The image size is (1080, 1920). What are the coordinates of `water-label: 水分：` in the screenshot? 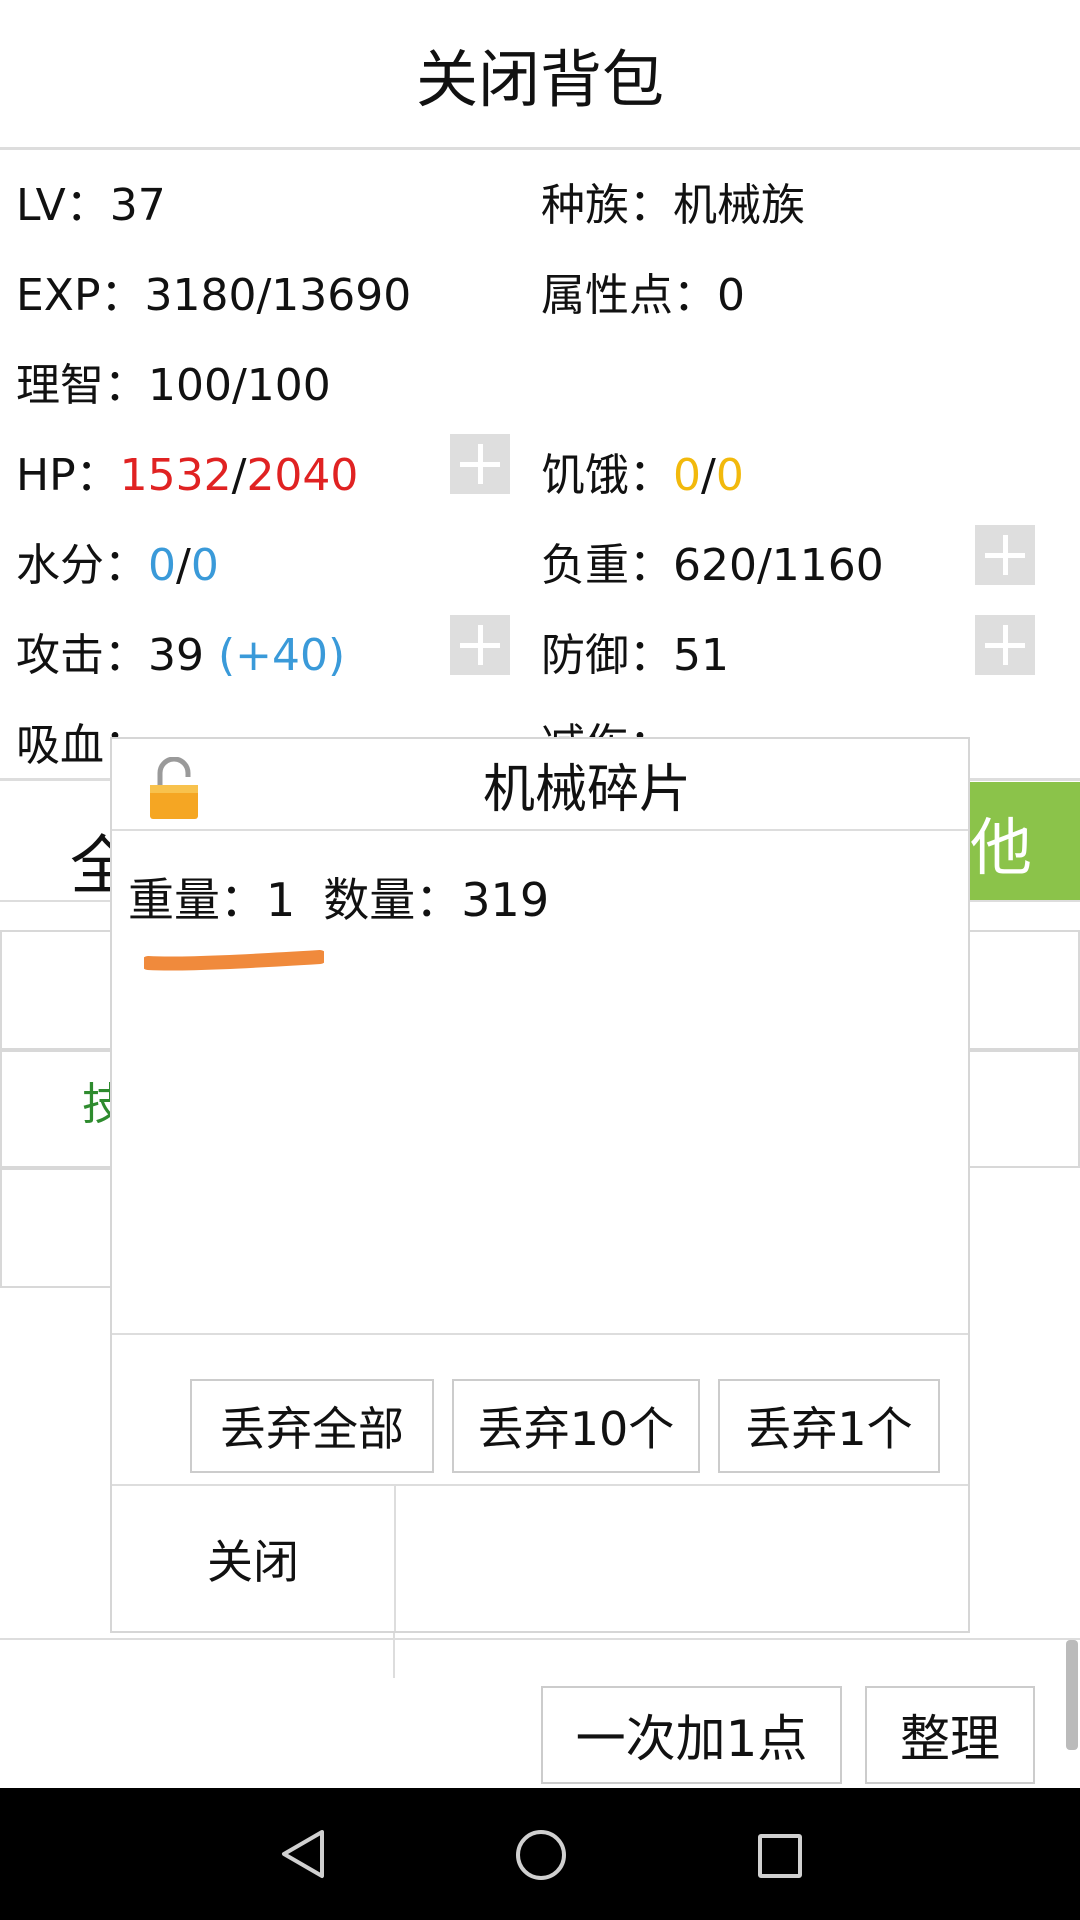 It's located at (82, 565).